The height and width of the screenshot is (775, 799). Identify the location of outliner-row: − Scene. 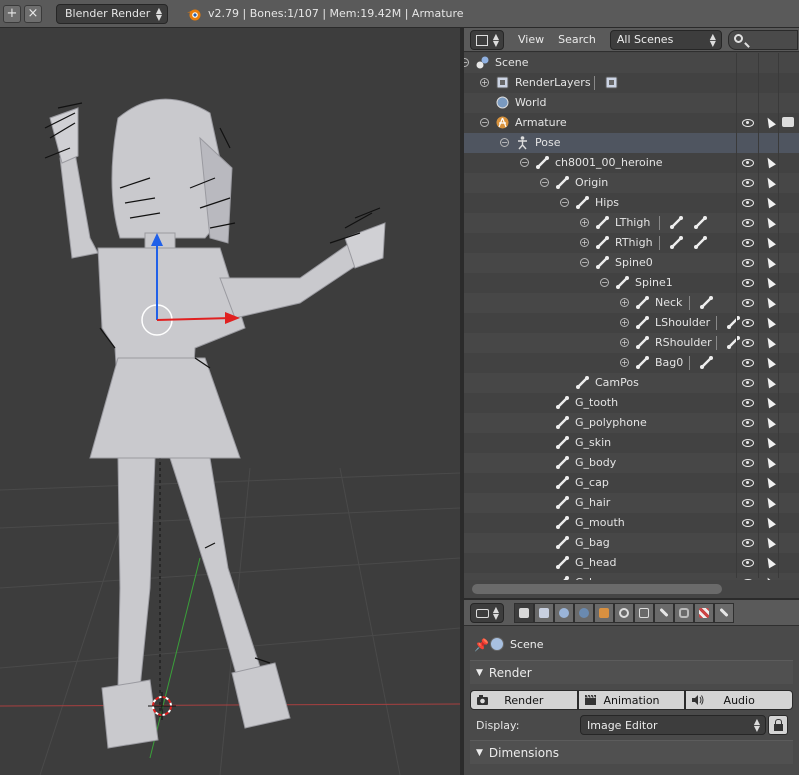
(631, 63).